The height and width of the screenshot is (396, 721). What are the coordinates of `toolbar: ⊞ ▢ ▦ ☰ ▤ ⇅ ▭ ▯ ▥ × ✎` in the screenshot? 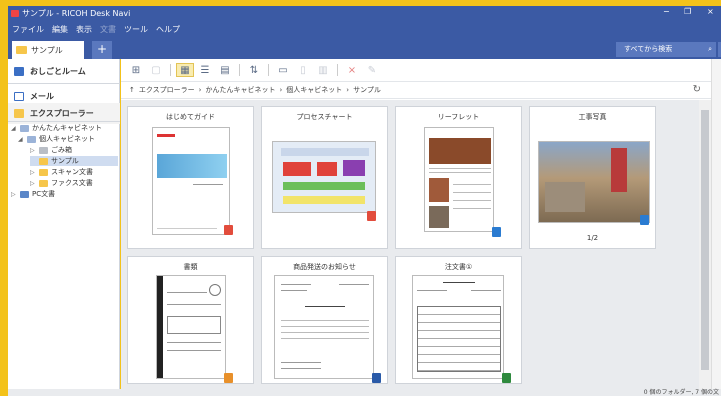 It's located at (421, 70).